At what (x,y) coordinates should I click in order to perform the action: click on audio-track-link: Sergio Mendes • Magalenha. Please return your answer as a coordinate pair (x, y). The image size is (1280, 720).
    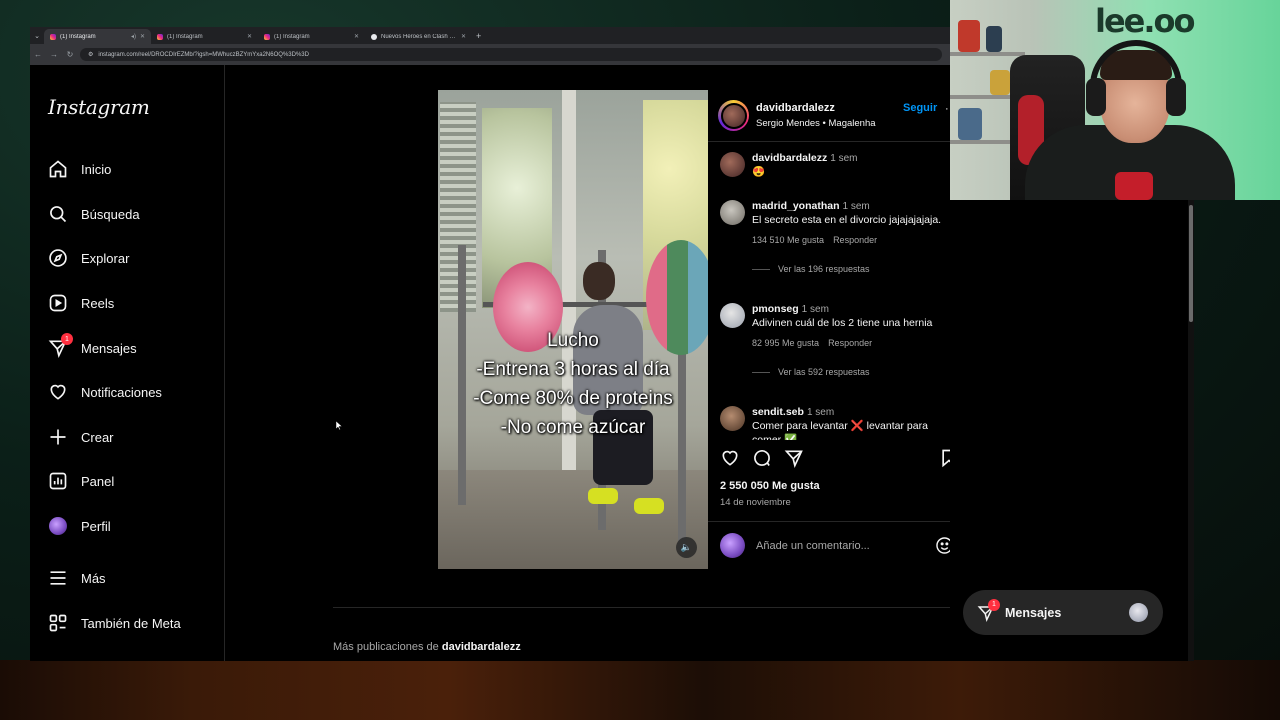
    Looking at the image, I should click on (816, 123).